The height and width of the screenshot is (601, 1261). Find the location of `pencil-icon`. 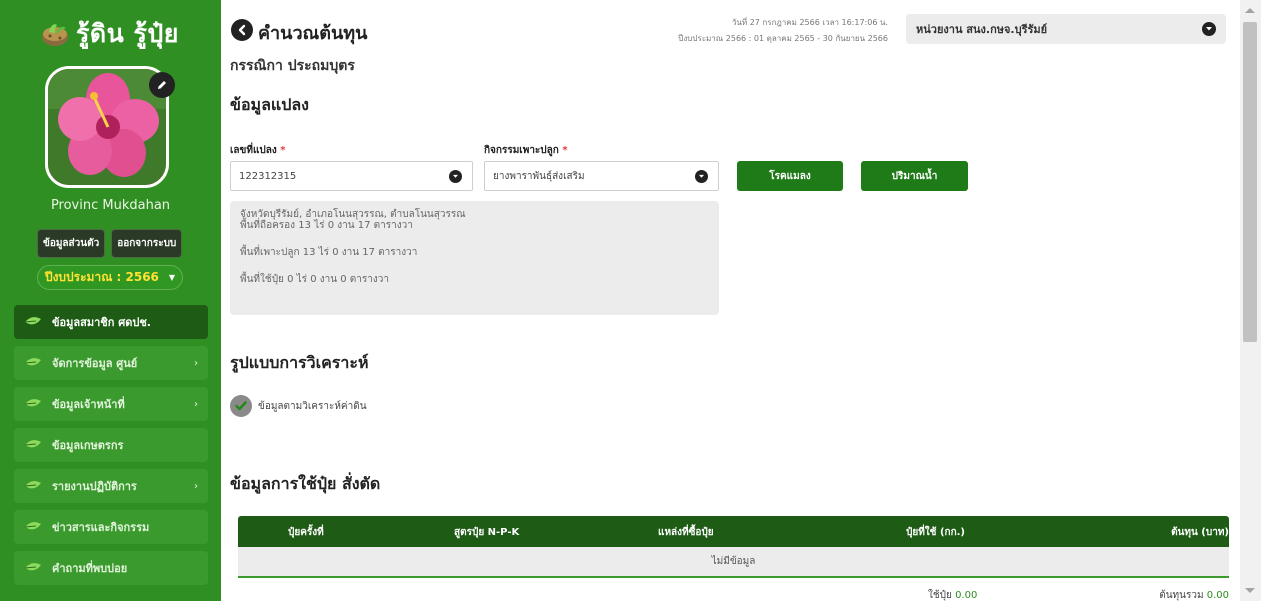

pencil-icon is located at coordinates (162, 85).